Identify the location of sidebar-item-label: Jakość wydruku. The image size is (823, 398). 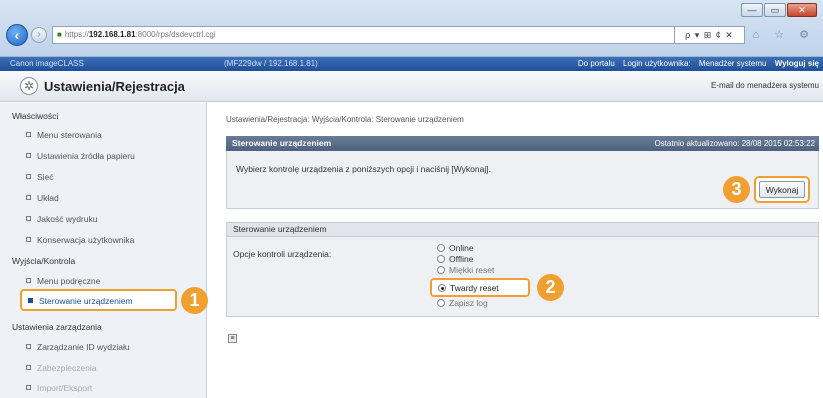
(67, 219).